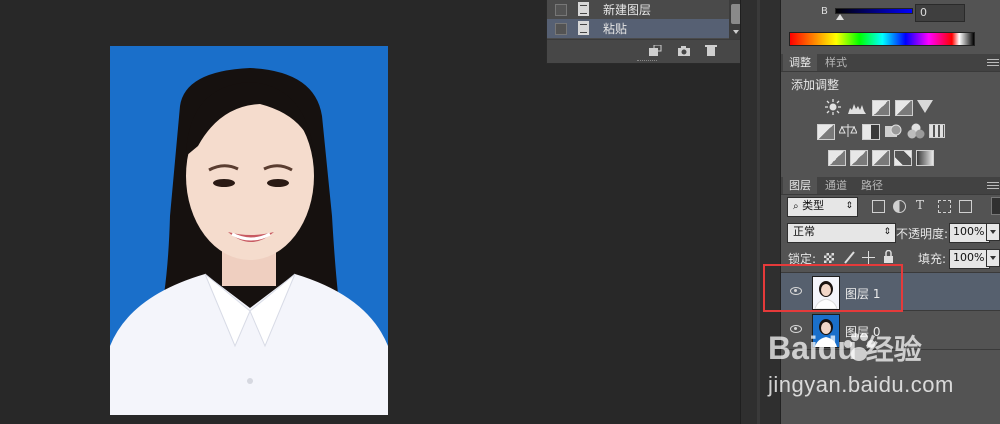 The width and height of the screenshot is (1000, 424). What do you see at coordinates (638, 28) in the screenshot?
I see `history-item-paste: 粘贴` at bounding box center [638, 28].